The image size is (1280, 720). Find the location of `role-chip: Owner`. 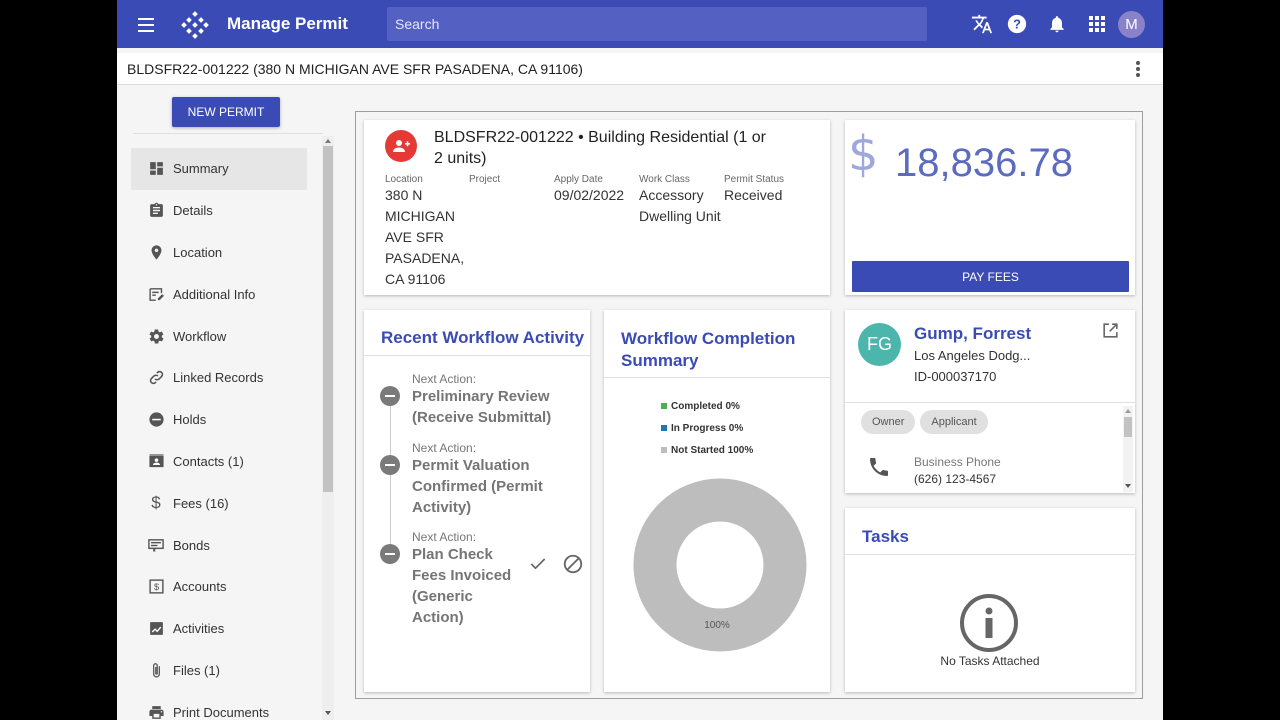

role-chip: Owner is located at coordinates (888, 422).